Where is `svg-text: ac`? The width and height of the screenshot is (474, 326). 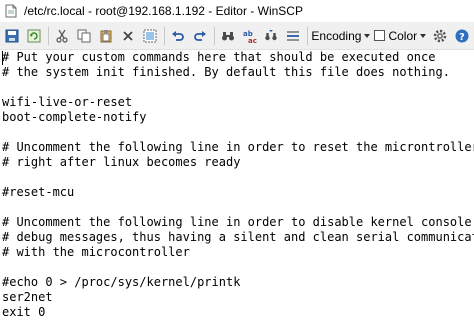
svg-text: ac is located at coordinates (252, 40).